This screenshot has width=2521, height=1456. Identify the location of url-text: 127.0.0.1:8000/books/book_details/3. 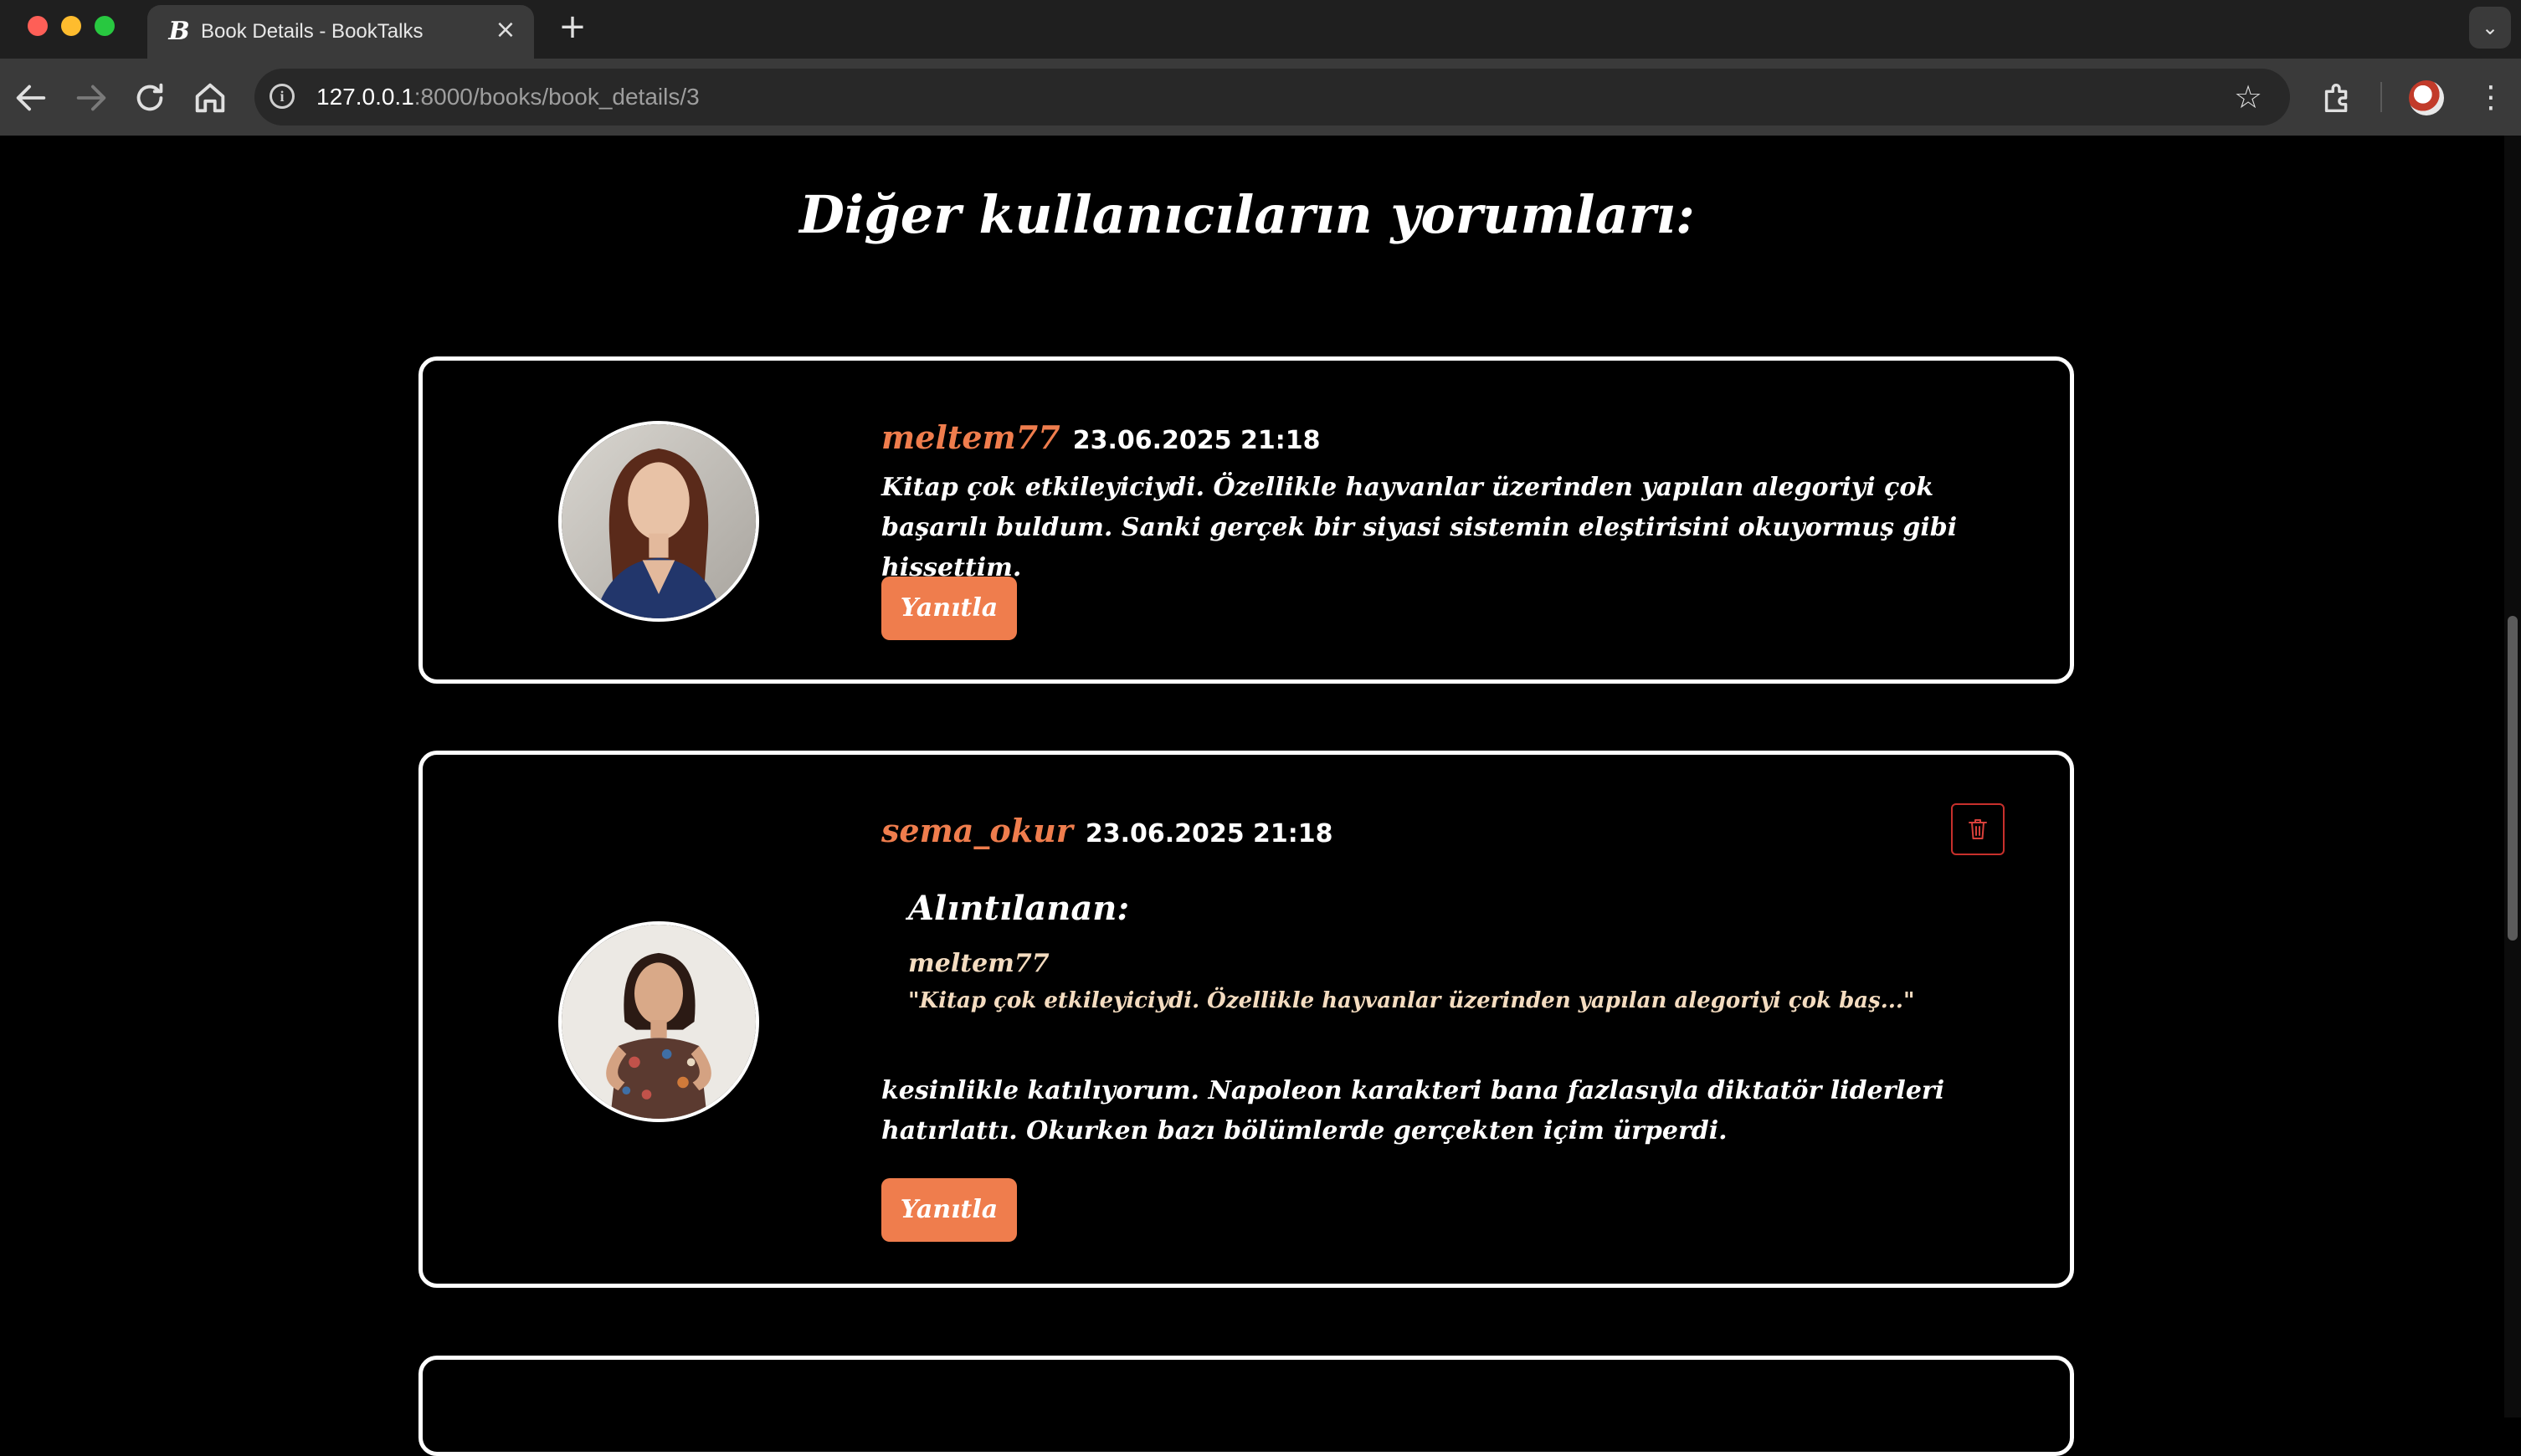
(508, 97).